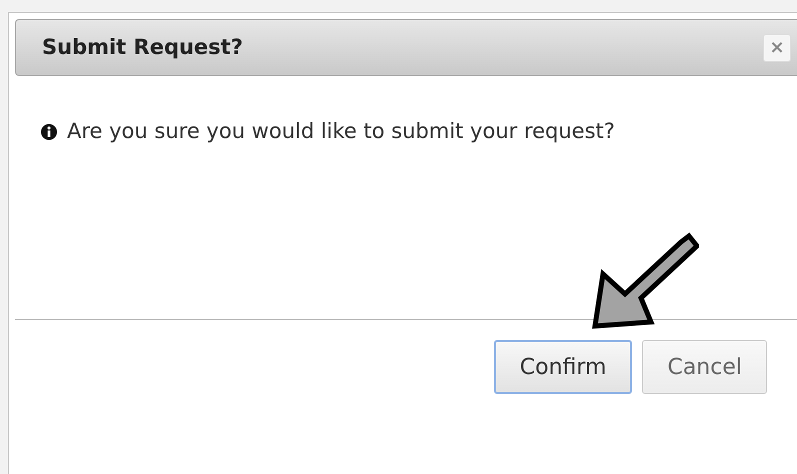  What do you see at coordinates (341, 131) in the screenshot?
I see `confirmation-message: Are you sure you would like to submit your request?` at bounding box center [341, 131].